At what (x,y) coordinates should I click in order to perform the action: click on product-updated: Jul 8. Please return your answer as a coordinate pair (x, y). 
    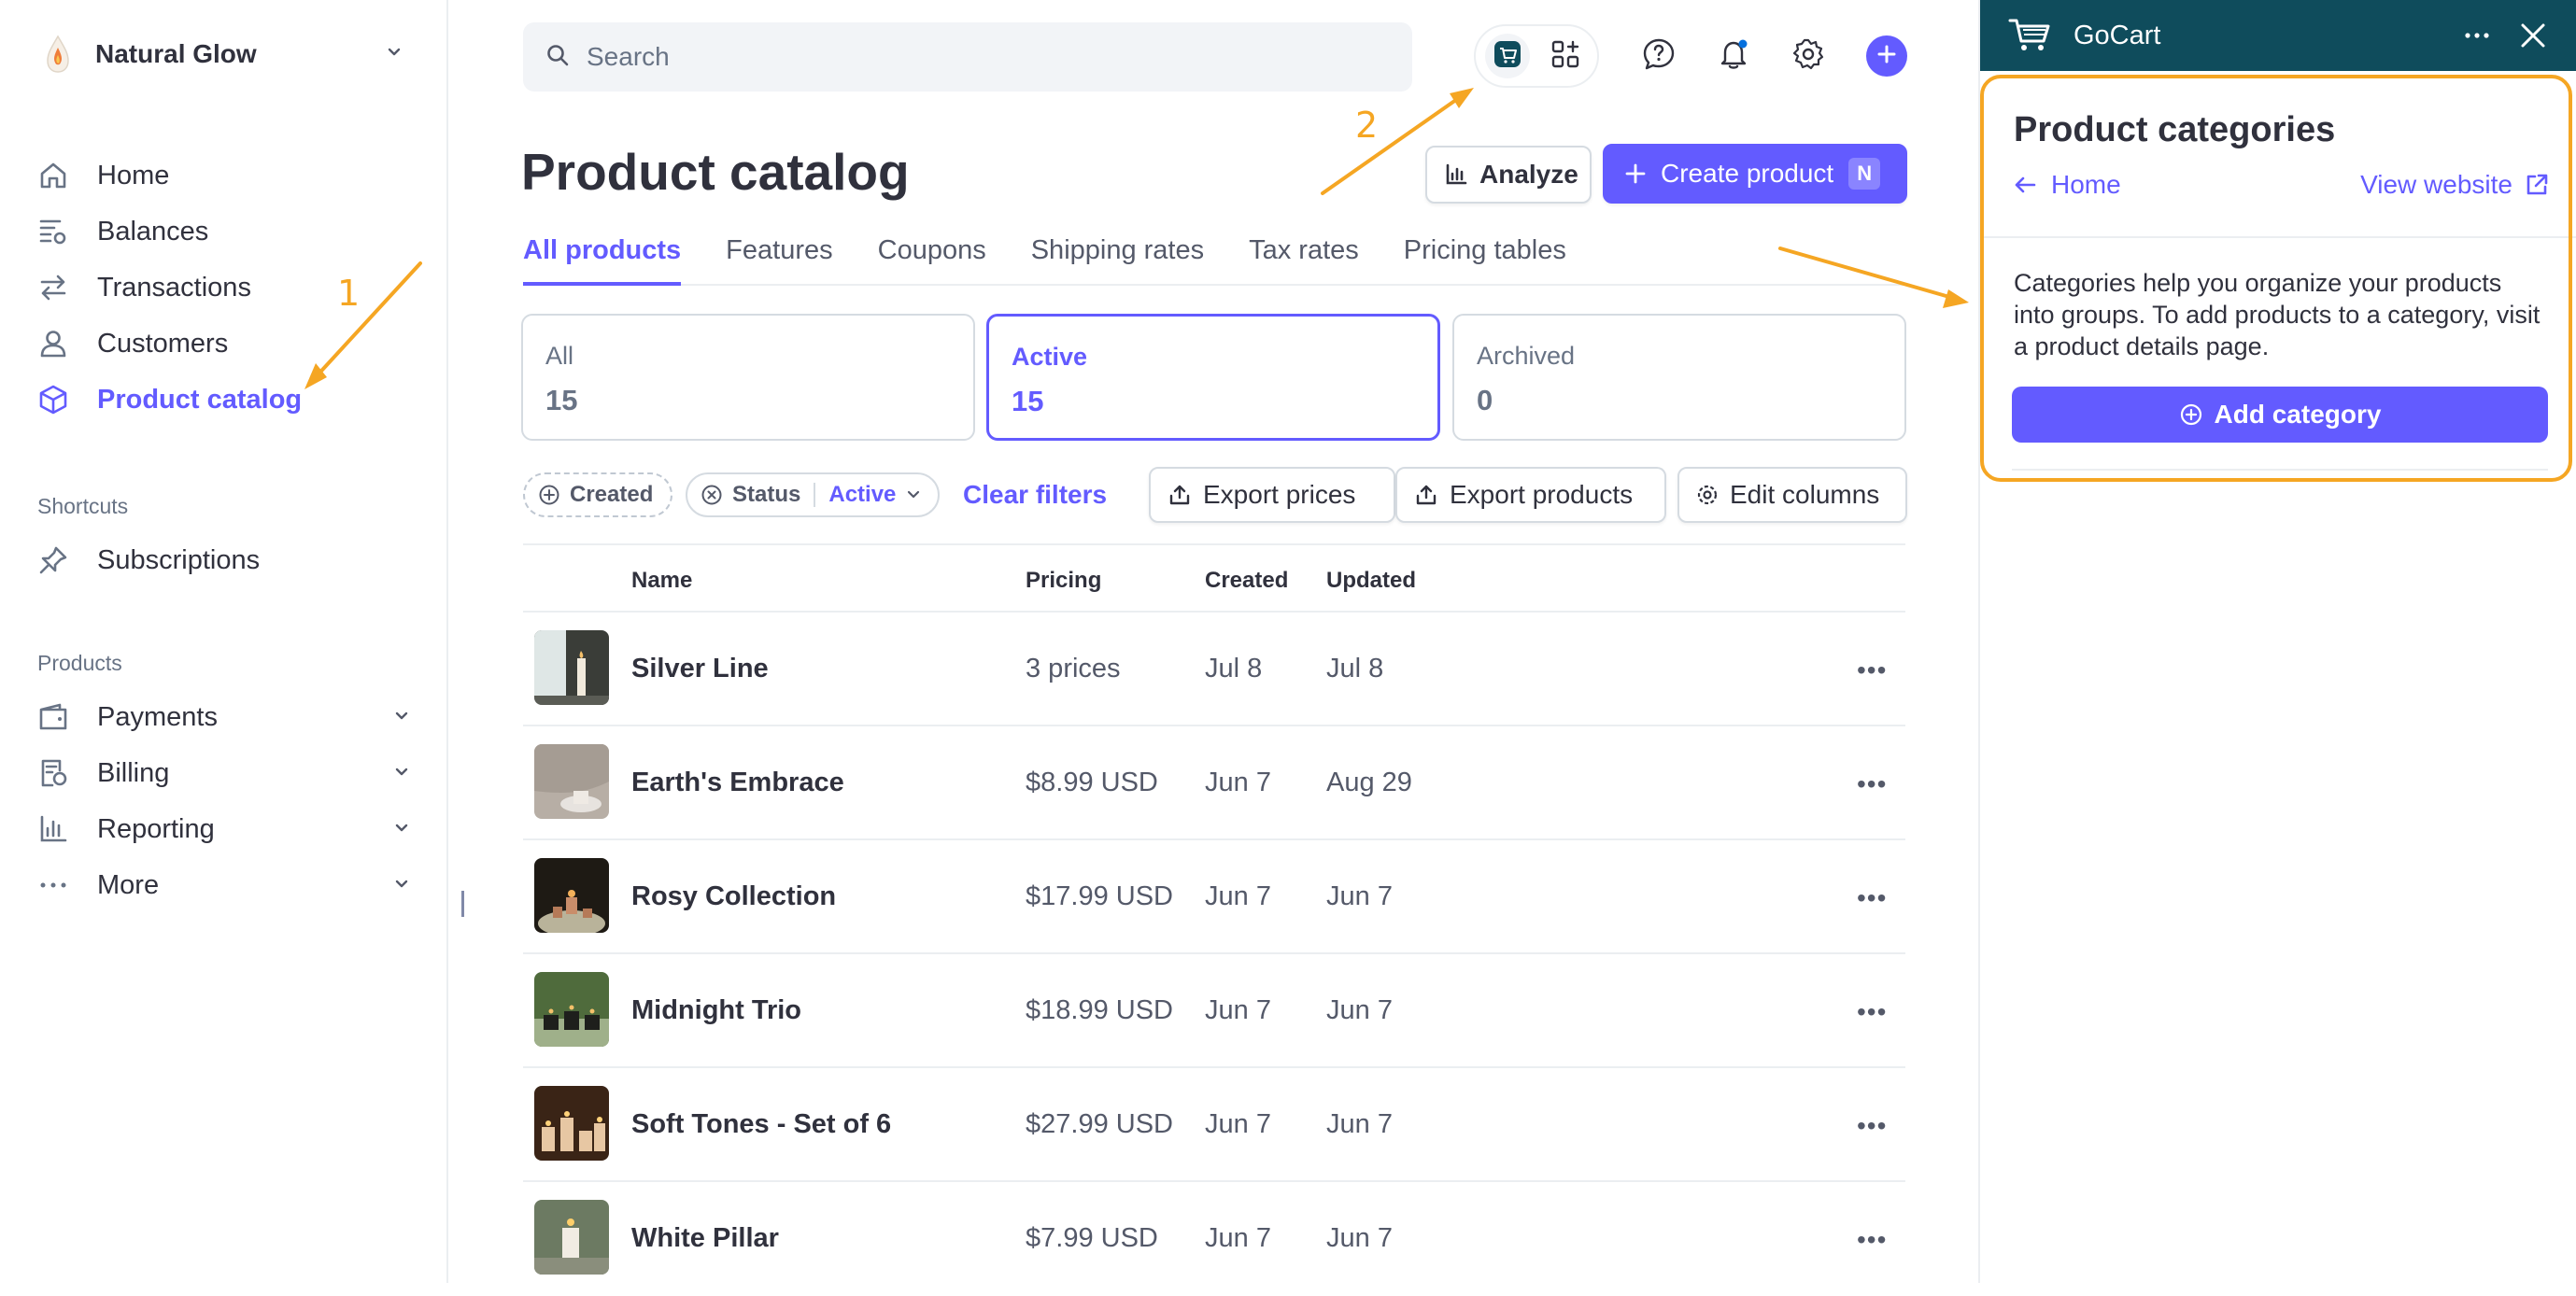
    Looking at the image, I should click on (1355, 668).